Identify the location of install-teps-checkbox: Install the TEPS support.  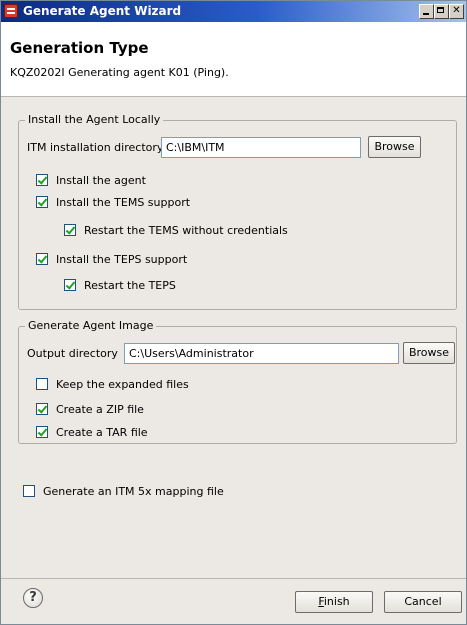
(111, 259).